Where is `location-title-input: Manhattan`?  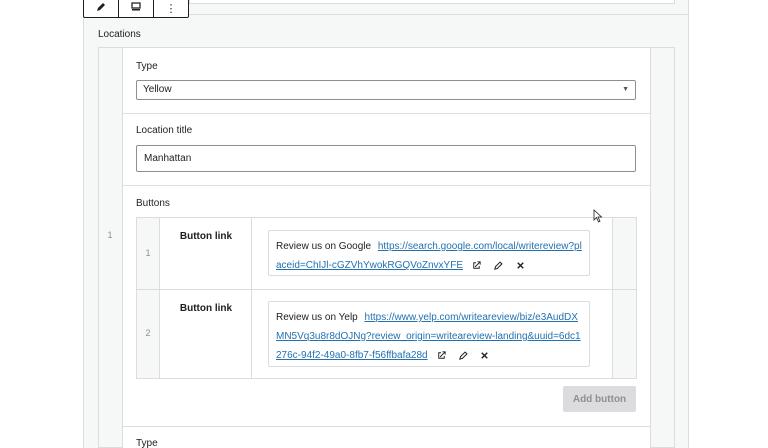 location-title-input: Manhattan is located at coordinates (386, 158).